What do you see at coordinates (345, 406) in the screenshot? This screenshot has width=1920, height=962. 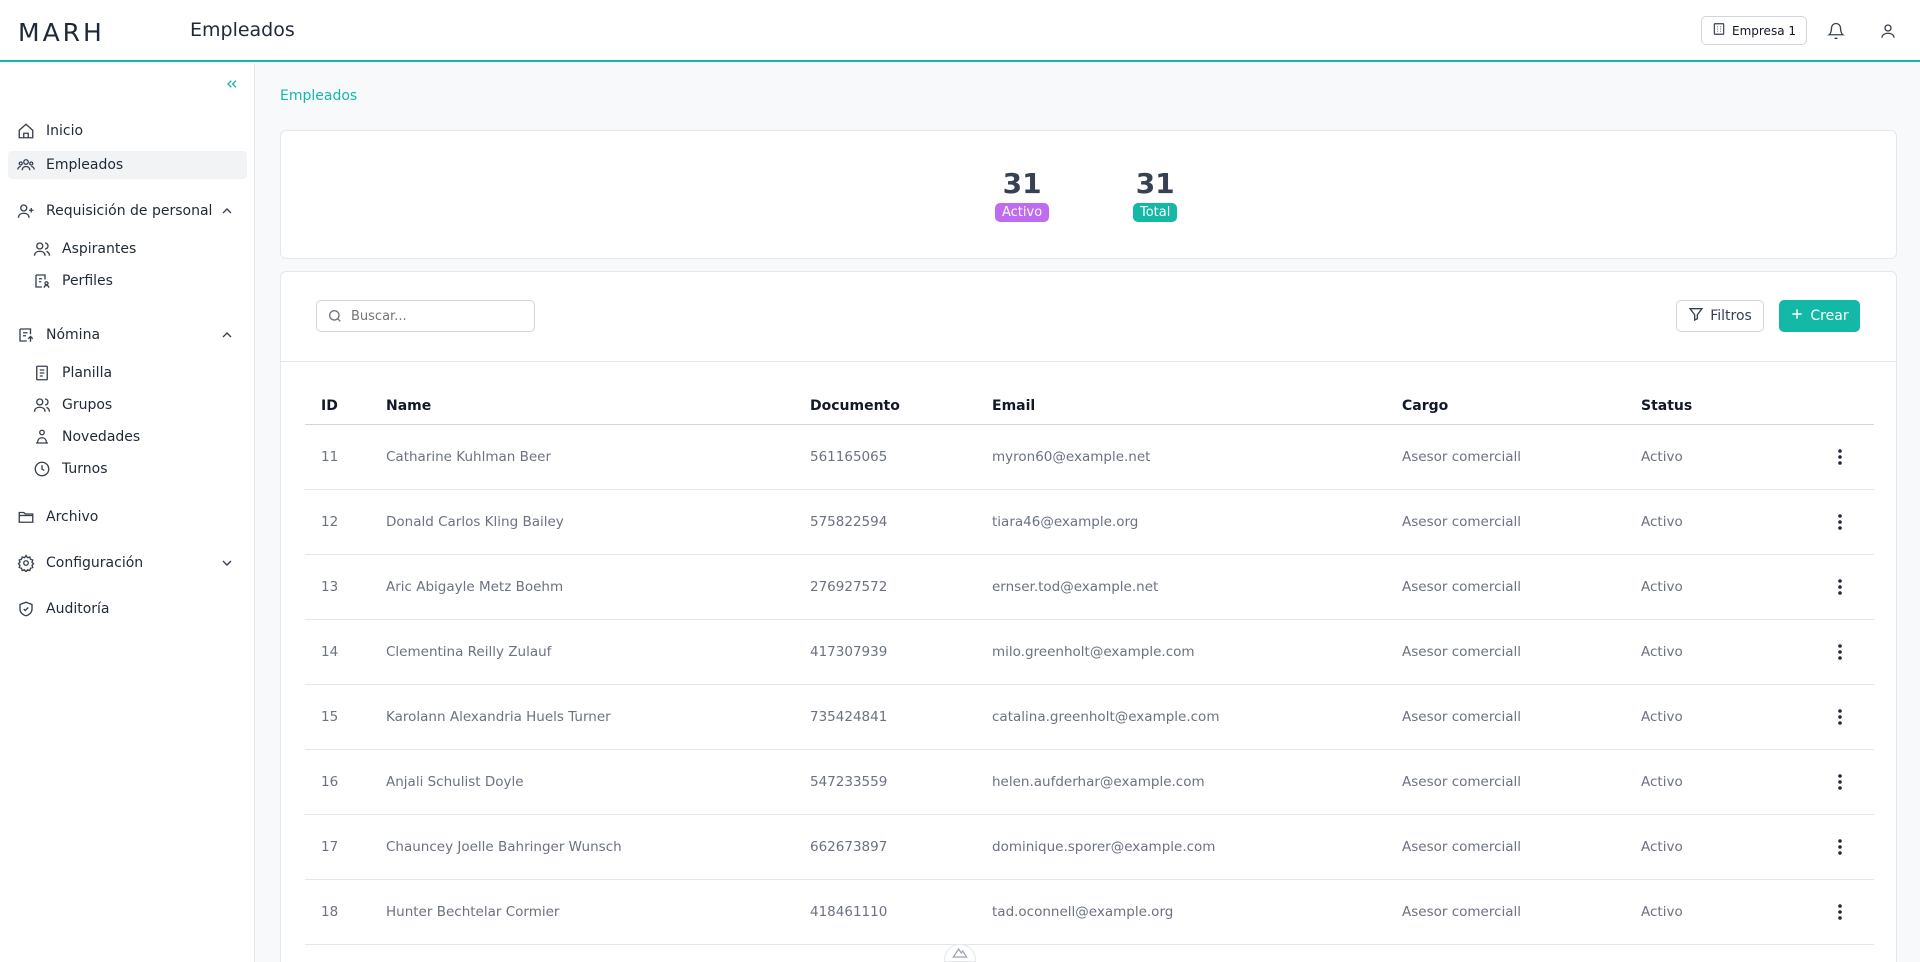 I see `column-header-id: ID` at bounding box center [345, 406].